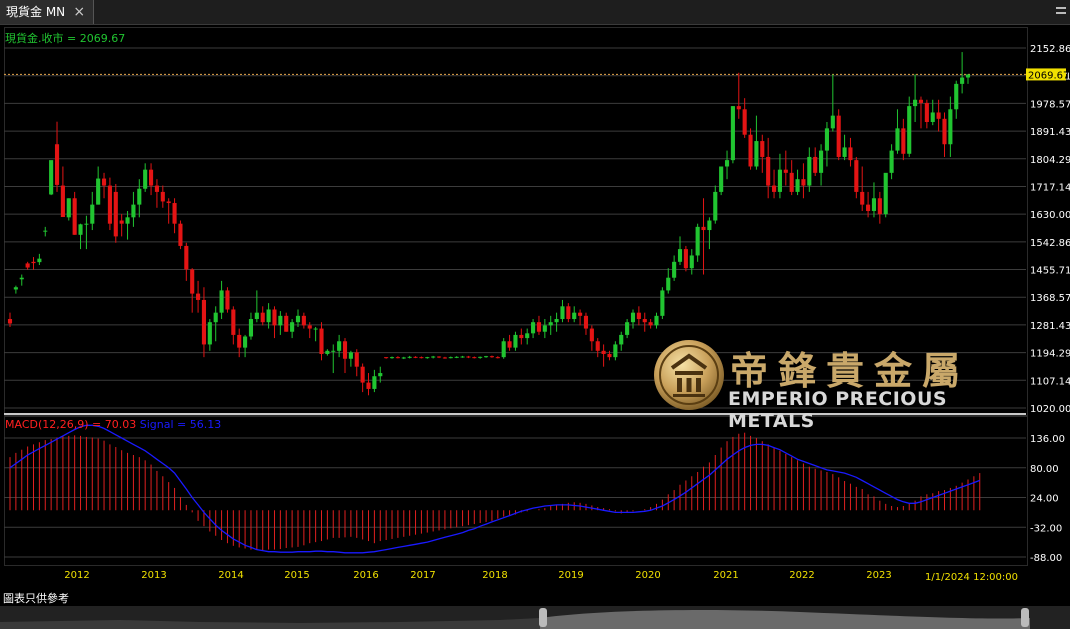  What do you see at coordinates (543, 617) in the screenshot?
I see `scroll-handle-left` at bounding box center [543, 617].